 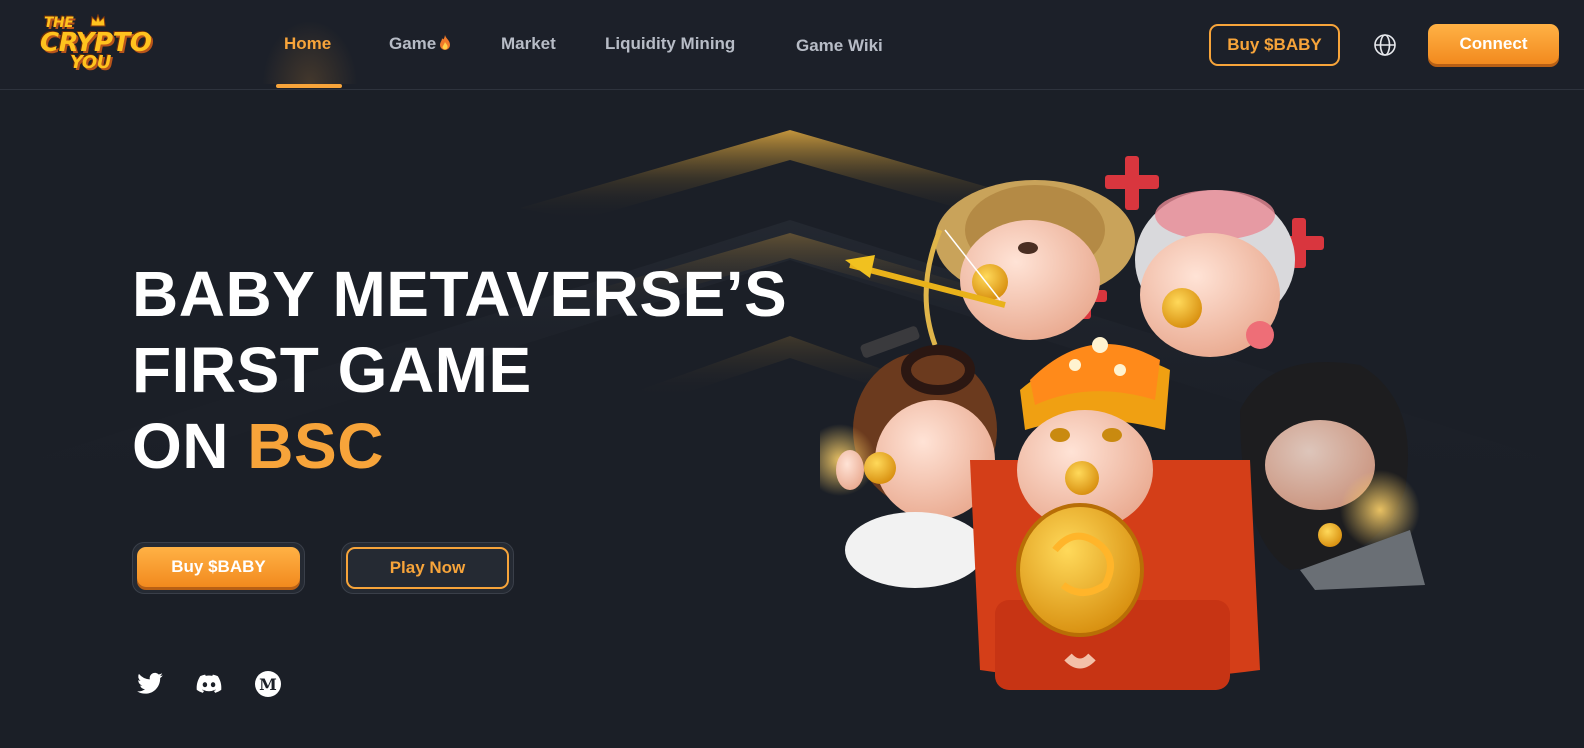 I want to click on discord-icon, so click(x=209, y=684).